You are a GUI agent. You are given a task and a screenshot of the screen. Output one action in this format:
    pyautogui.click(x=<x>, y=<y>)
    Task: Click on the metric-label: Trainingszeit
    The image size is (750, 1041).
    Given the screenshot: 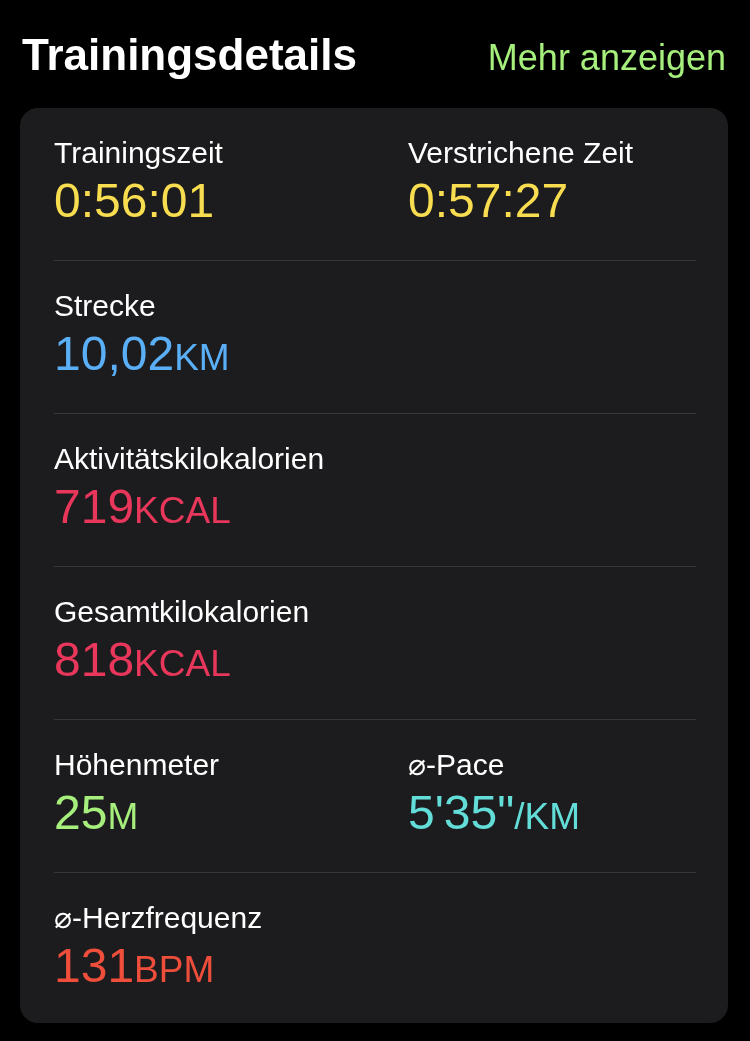 What is the action you would take?
    pyautogui.click(x=139, y=153)
    